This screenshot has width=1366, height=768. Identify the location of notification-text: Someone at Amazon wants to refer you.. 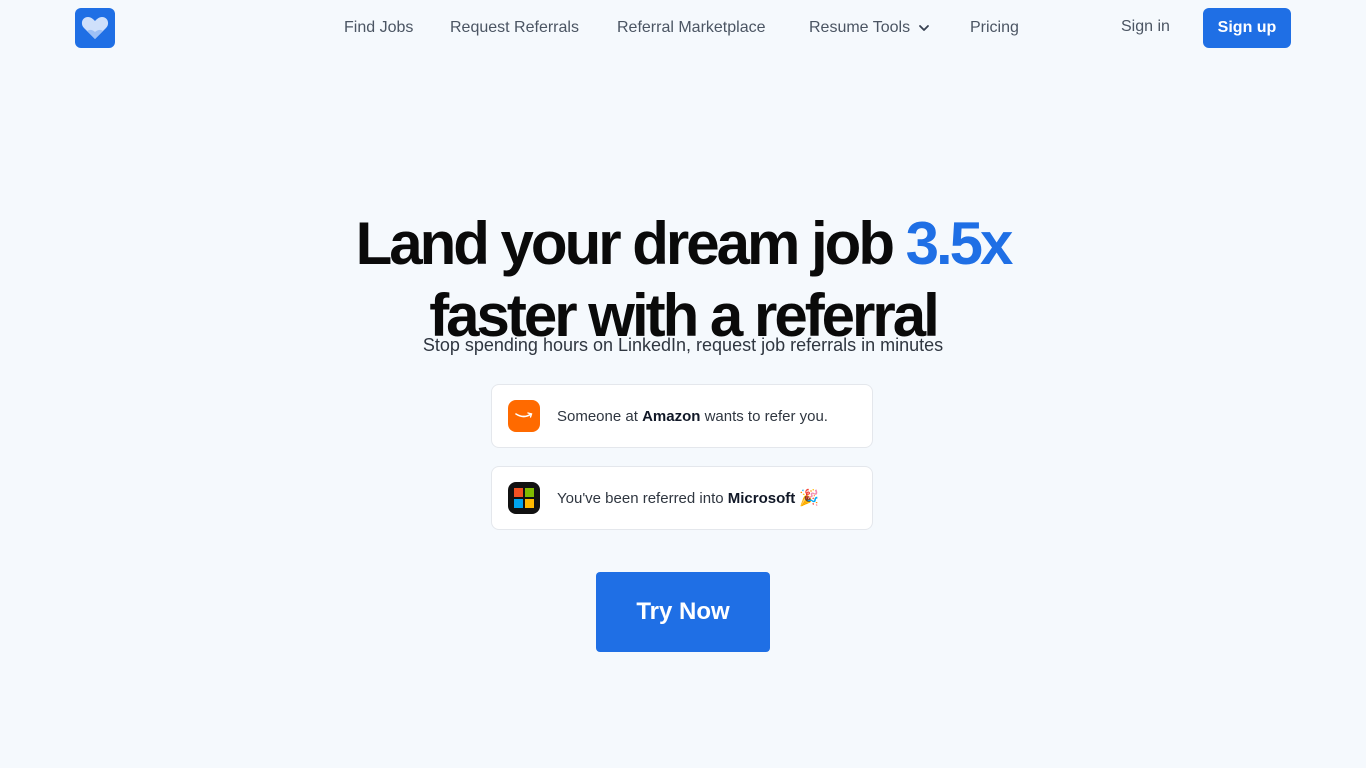
(692, 416).